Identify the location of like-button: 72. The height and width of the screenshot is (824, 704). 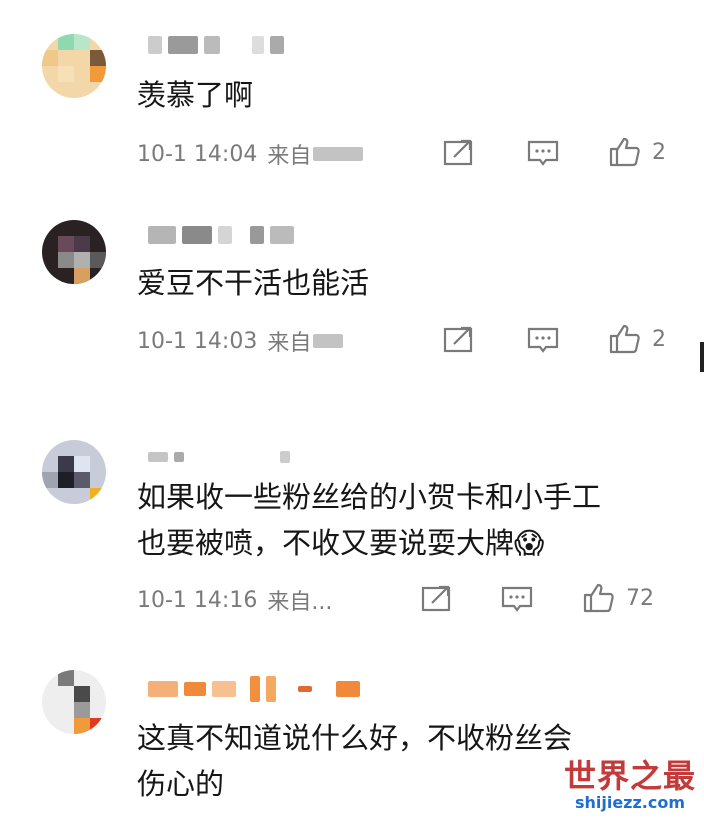
(618, 598).